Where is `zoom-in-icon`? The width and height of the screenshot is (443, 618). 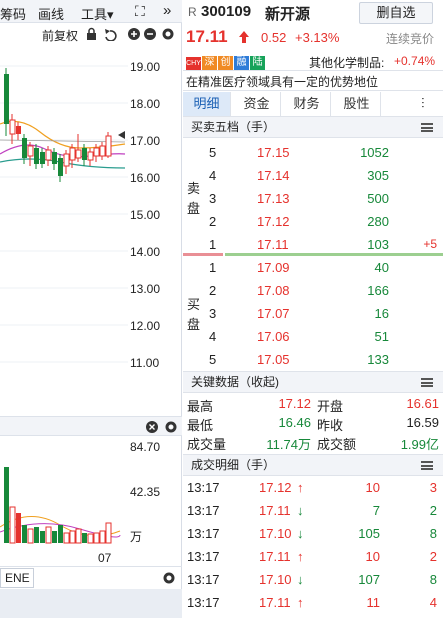 zoom-in-icon is located at coordinates (134, 34).